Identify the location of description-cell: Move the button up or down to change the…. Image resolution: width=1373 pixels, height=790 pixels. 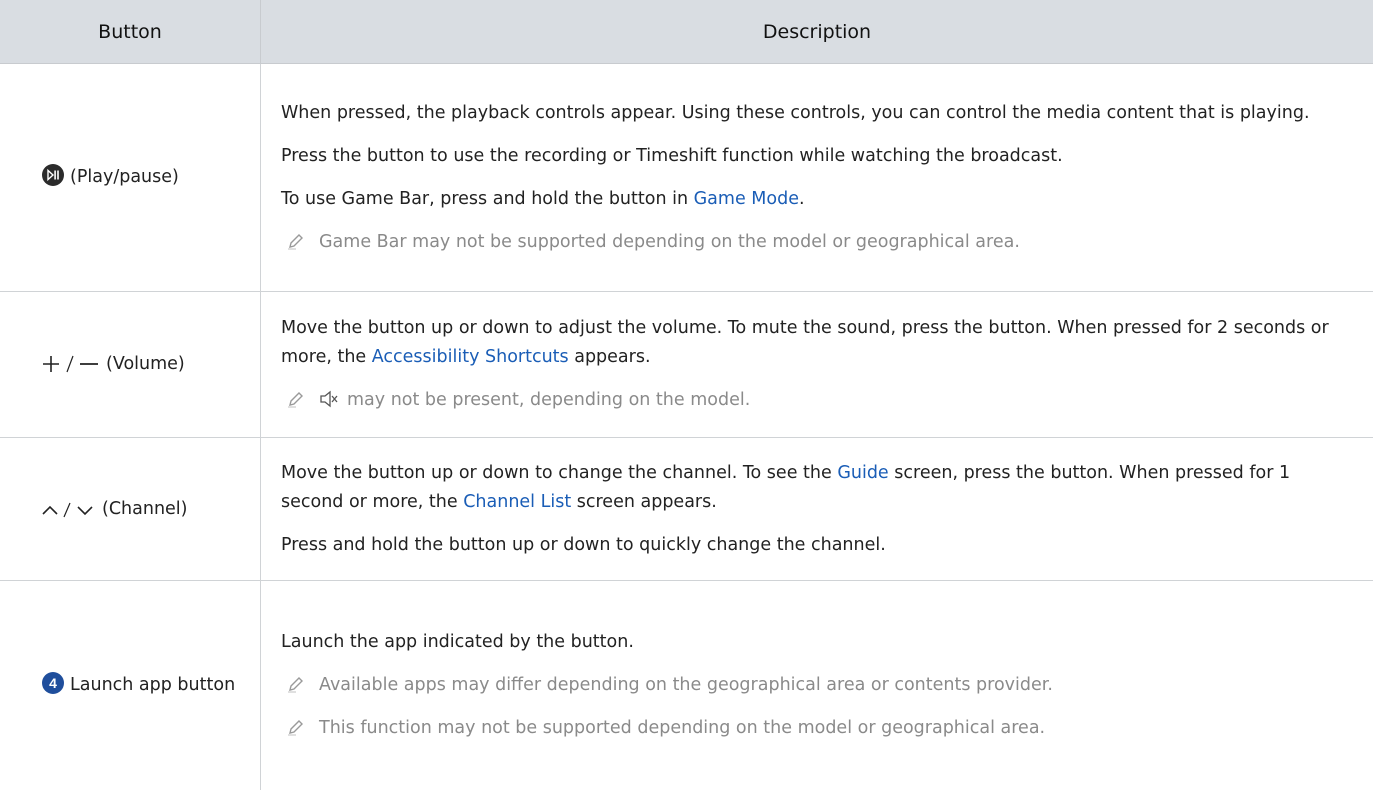
(817, 509).